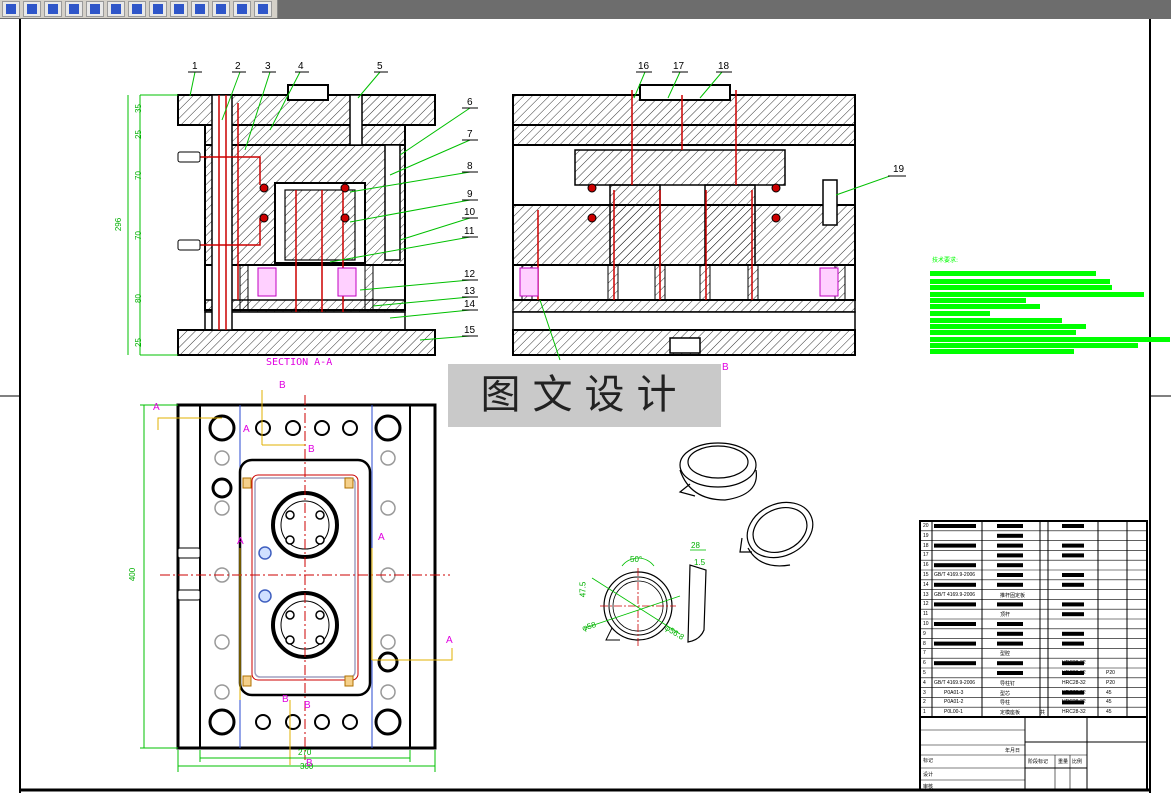 The image size is (1171, 793). What do you see at coordinates (195, 66) in the screenshot?
I see `part-number-1: 1` at bounding box center [195, 66].